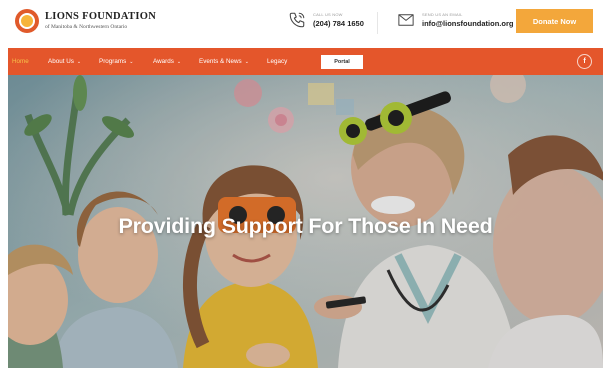 The width and height of the screenshot is (603, 368). What do you see at coordinates (101, 16) in the screenshot?
I see `logo-title: LIONS FOUNDATION` at bounding box center [101, 16].